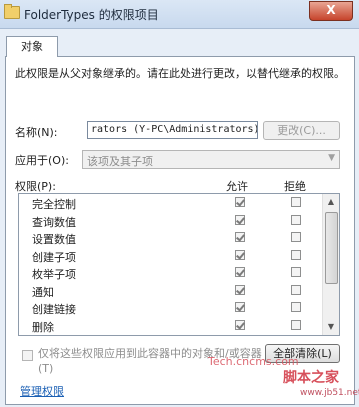 The image size is (359, 407). Describe the element at coordinates (54, 239) in the screenshot. I see `permission-name: 设置数值` at that location.